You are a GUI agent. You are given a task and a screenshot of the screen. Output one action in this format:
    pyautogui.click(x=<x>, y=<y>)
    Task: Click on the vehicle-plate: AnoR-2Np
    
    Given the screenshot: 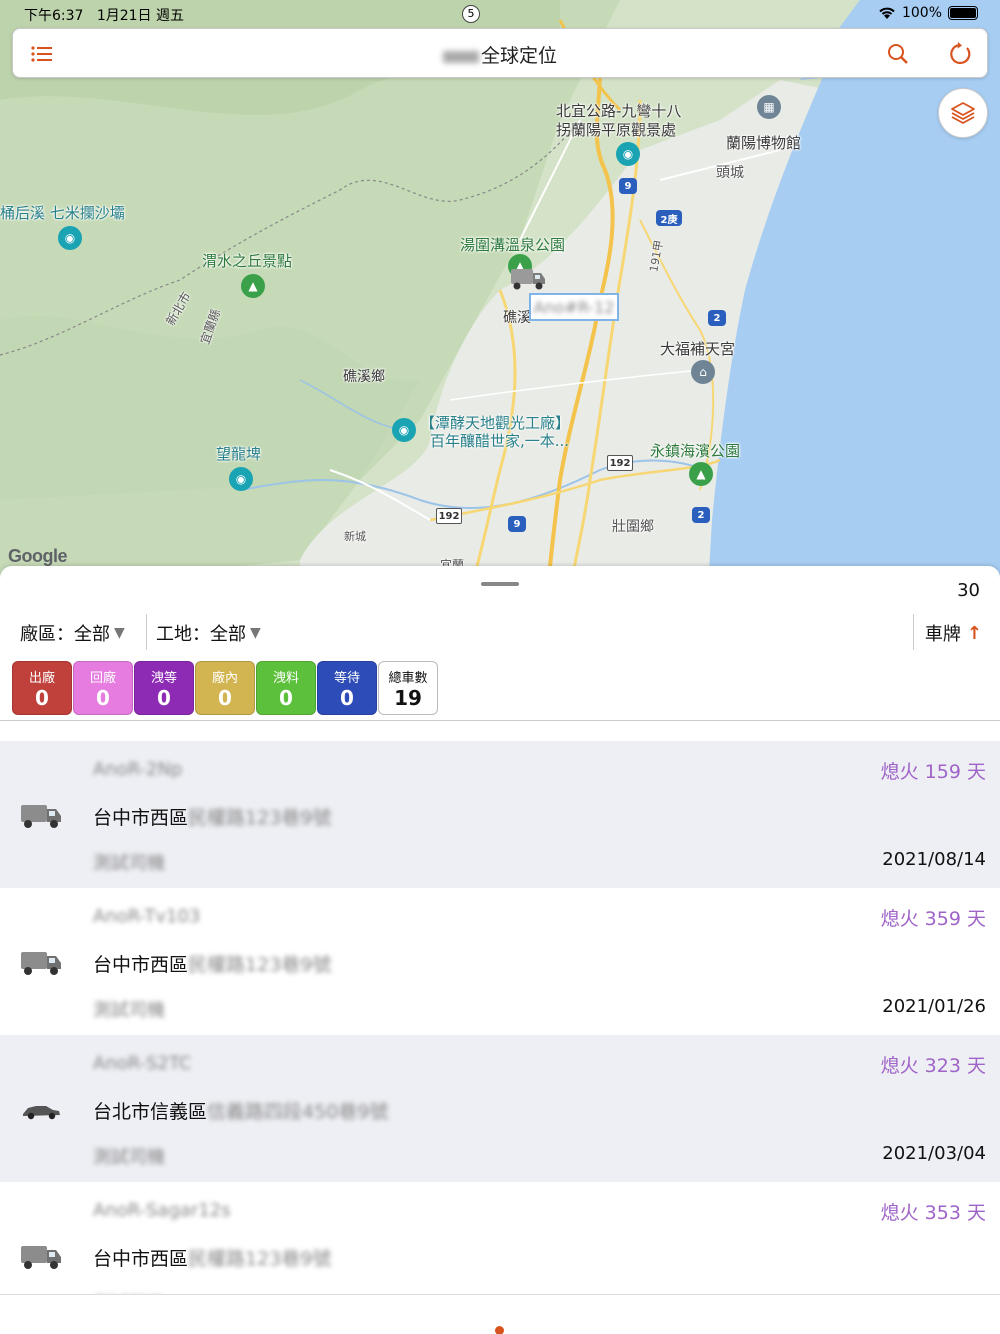 What is the action you would take?
    pyautogui.click(x=138, y=769)
    